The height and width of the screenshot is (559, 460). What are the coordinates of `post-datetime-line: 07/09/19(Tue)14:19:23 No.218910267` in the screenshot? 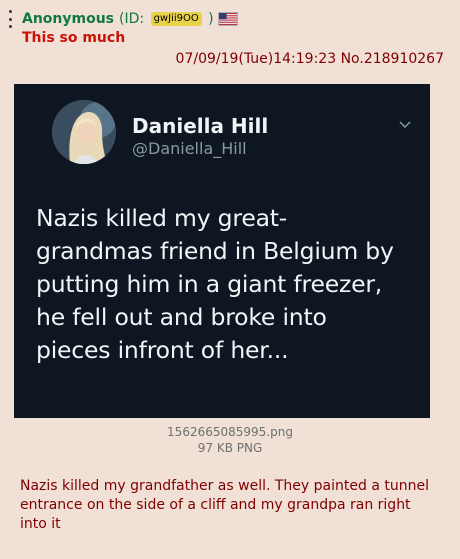 It's located at (310, 59).